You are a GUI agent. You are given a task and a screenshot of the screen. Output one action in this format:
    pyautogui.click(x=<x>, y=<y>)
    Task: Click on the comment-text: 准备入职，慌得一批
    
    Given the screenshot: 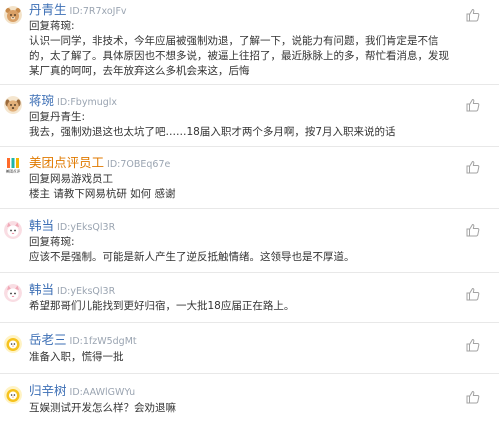 What is the action you would take?
    pyautogui.click(x=76, y=357)
    